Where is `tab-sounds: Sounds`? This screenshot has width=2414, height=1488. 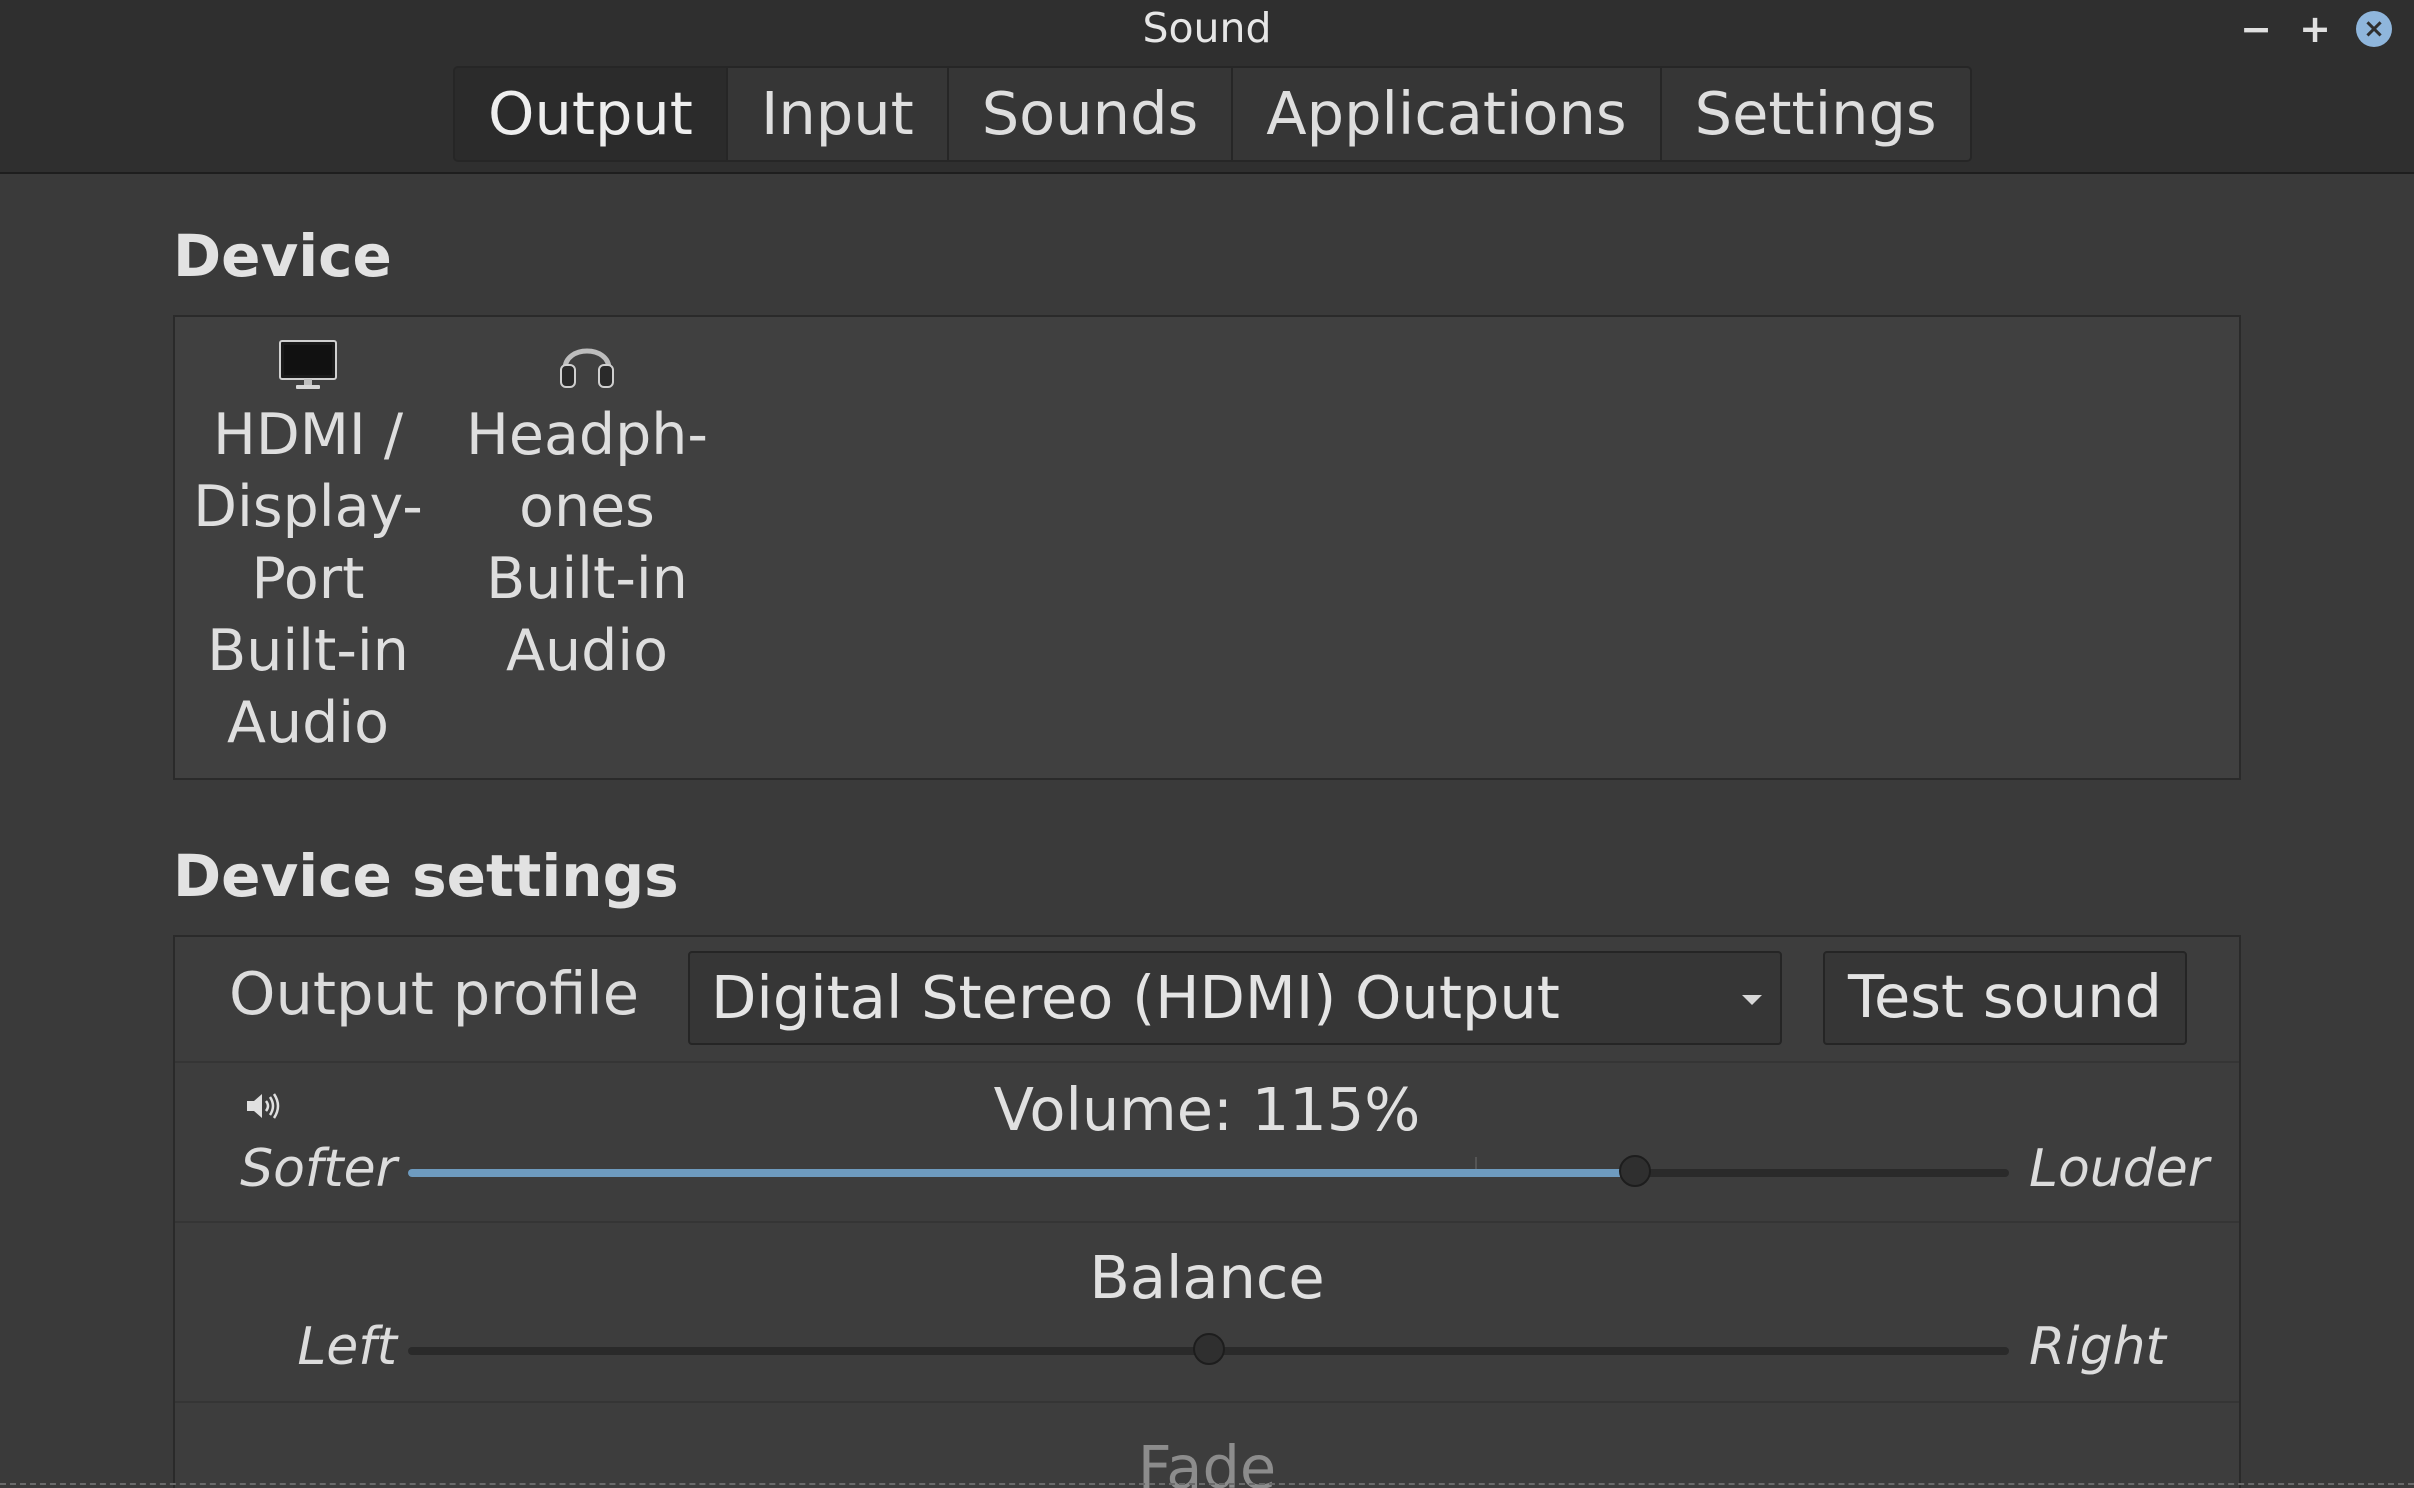 tab-sounds: Sounds is located at coordinates (1091, 114).